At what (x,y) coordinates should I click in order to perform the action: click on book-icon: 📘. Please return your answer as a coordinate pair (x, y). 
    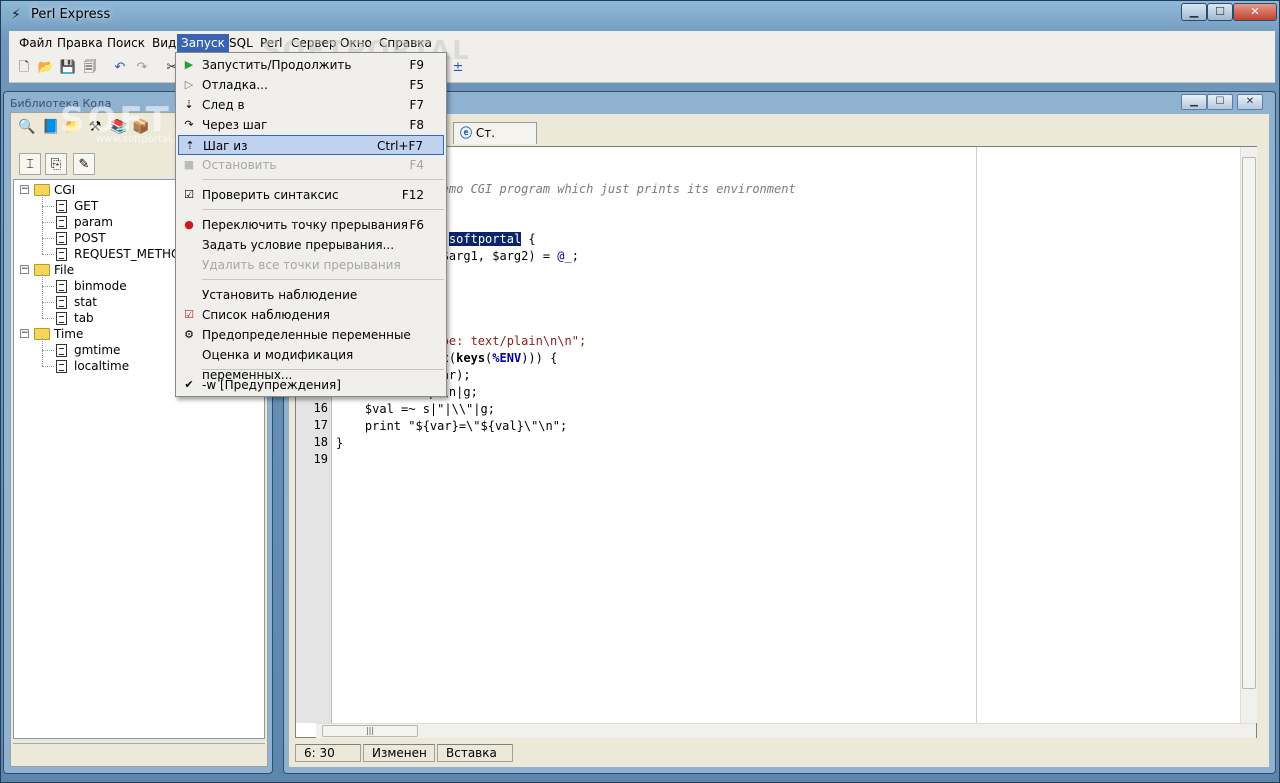
    Looking at the image, I should click on (51, 127).